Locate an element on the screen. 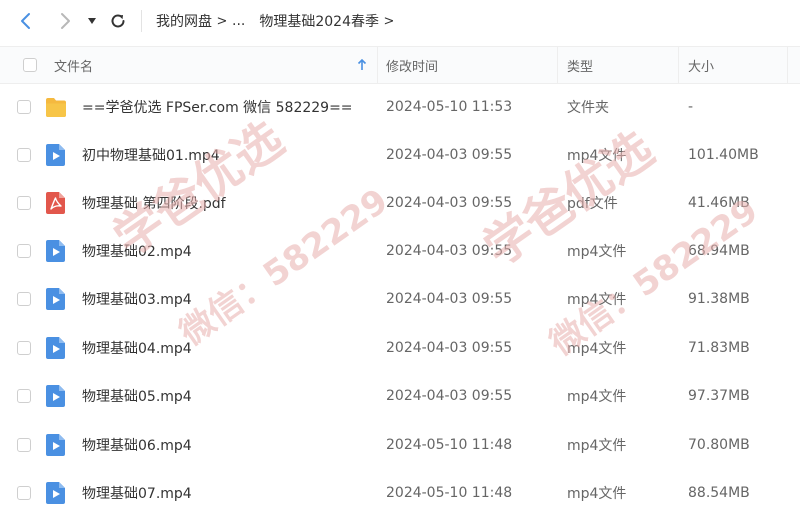 The width and height of the screenshot is (800, 526). file-name: 物理基础04.mp4 is located at coordinates (137, 348).